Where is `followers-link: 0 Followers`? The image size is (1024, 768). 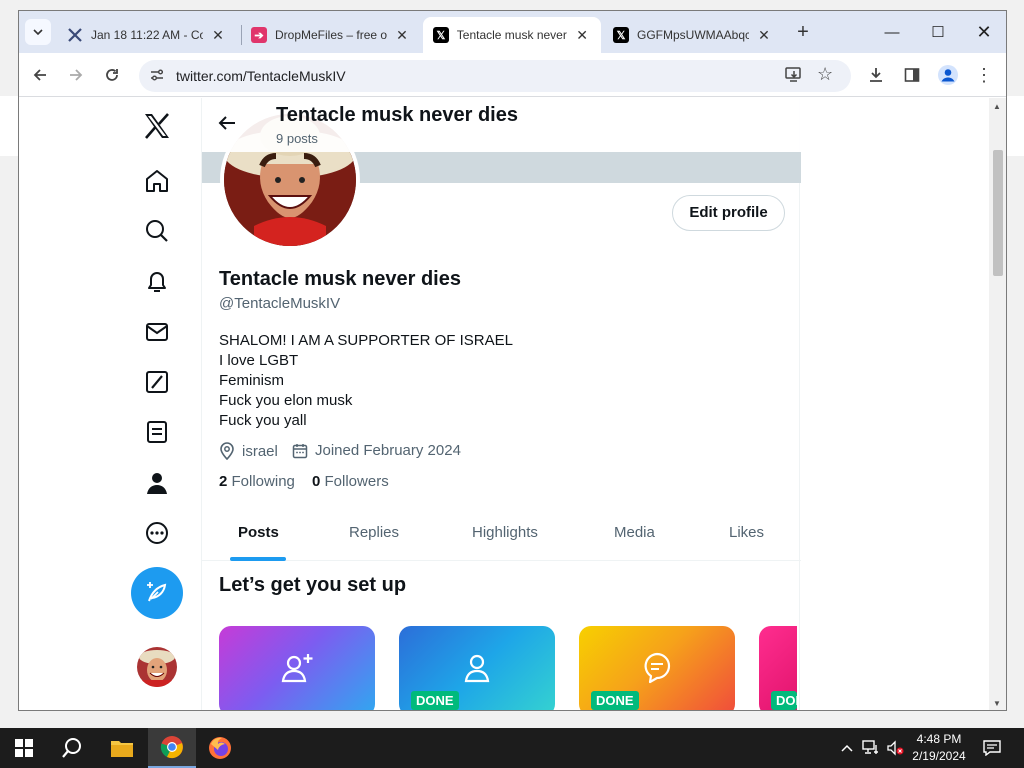
followers-link: 0 Followers is located at coordinates (350, 481).